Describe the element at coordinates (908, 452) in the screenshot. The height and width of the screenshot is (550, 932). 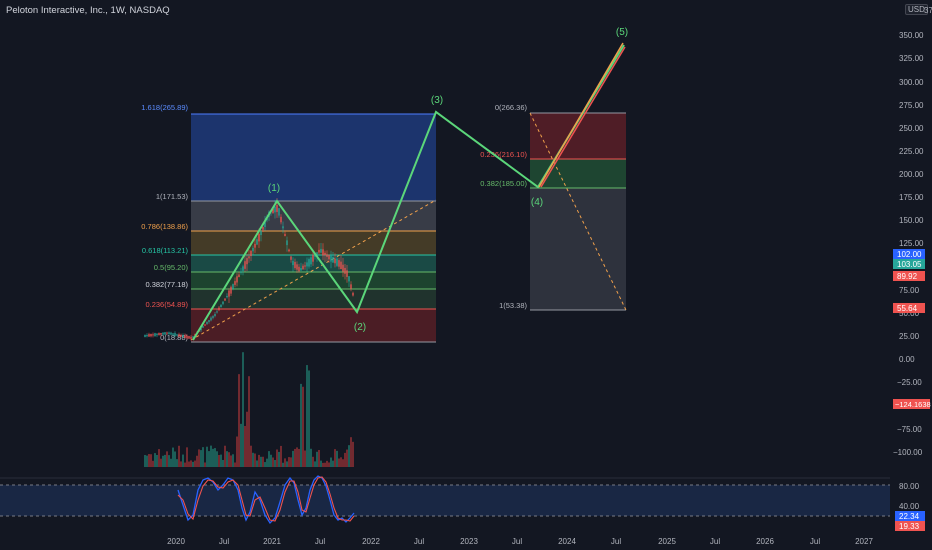
I see `price-tick-label: −100.00` at that location.